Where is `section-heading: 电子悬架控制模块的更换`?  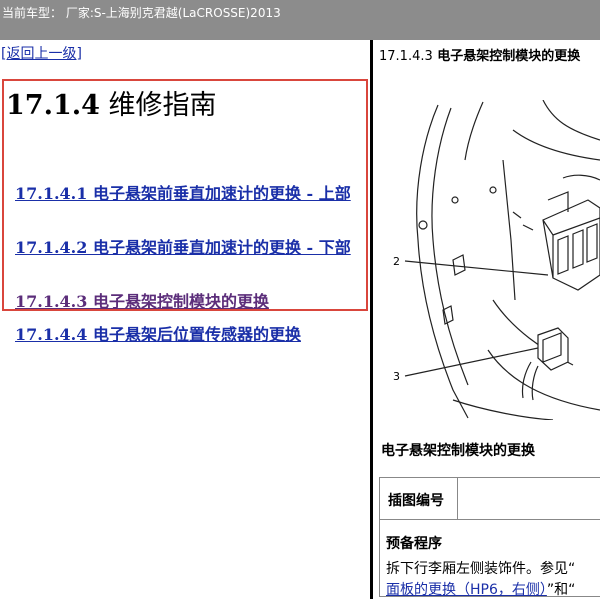
section-heading: 电子悬架控制模块的更换 is located at coordinates (458, 451).